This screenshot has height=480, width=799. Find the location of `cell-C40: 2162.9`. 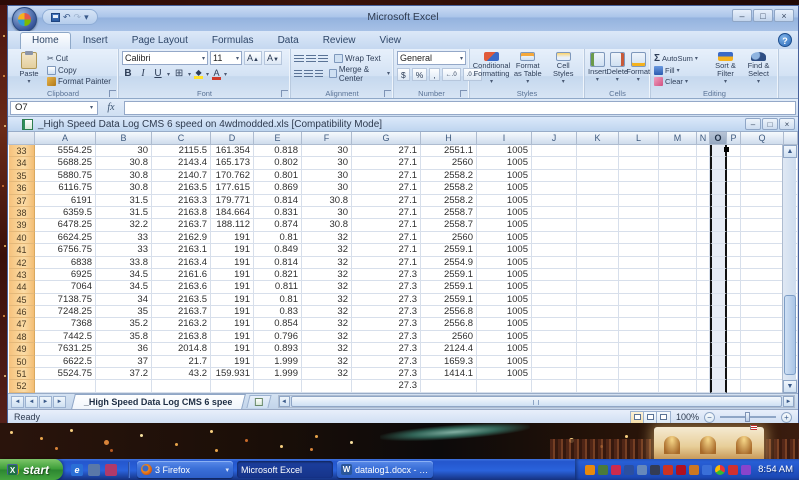

cell-C40: 2162.9 is located at coordinates (181, 238).